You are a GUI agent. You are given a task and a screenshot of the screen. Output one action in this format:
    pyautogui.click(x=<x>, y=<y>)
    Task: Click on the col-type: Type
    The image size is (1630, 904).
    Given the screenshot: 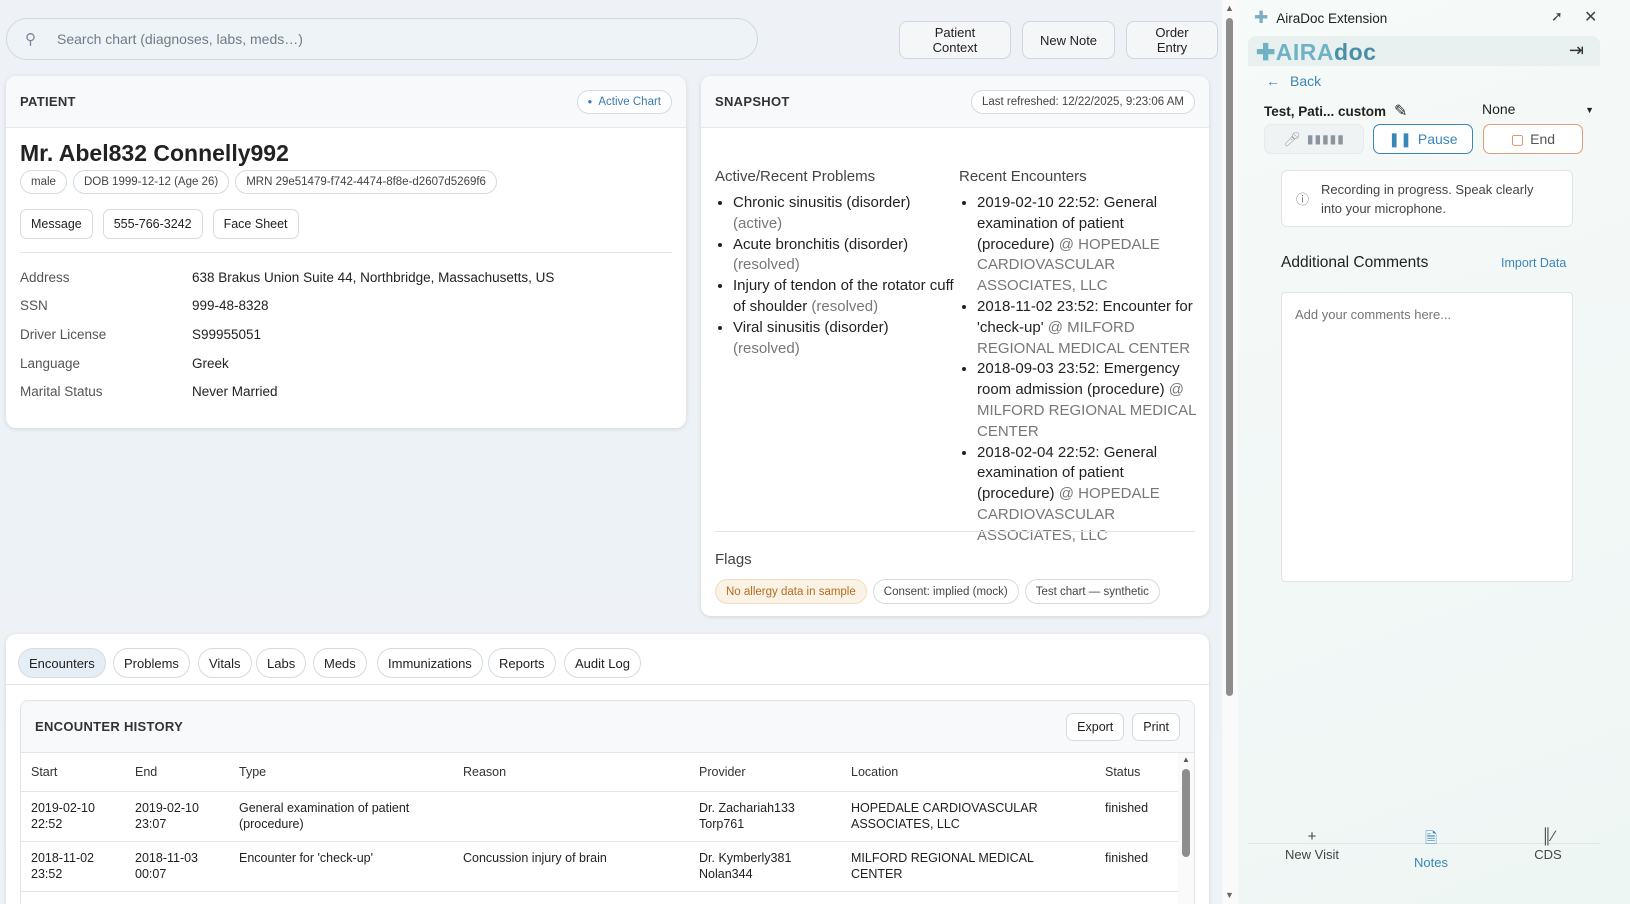 What is the action you would take?
    pyautogui.click(x=341, y=772)
    